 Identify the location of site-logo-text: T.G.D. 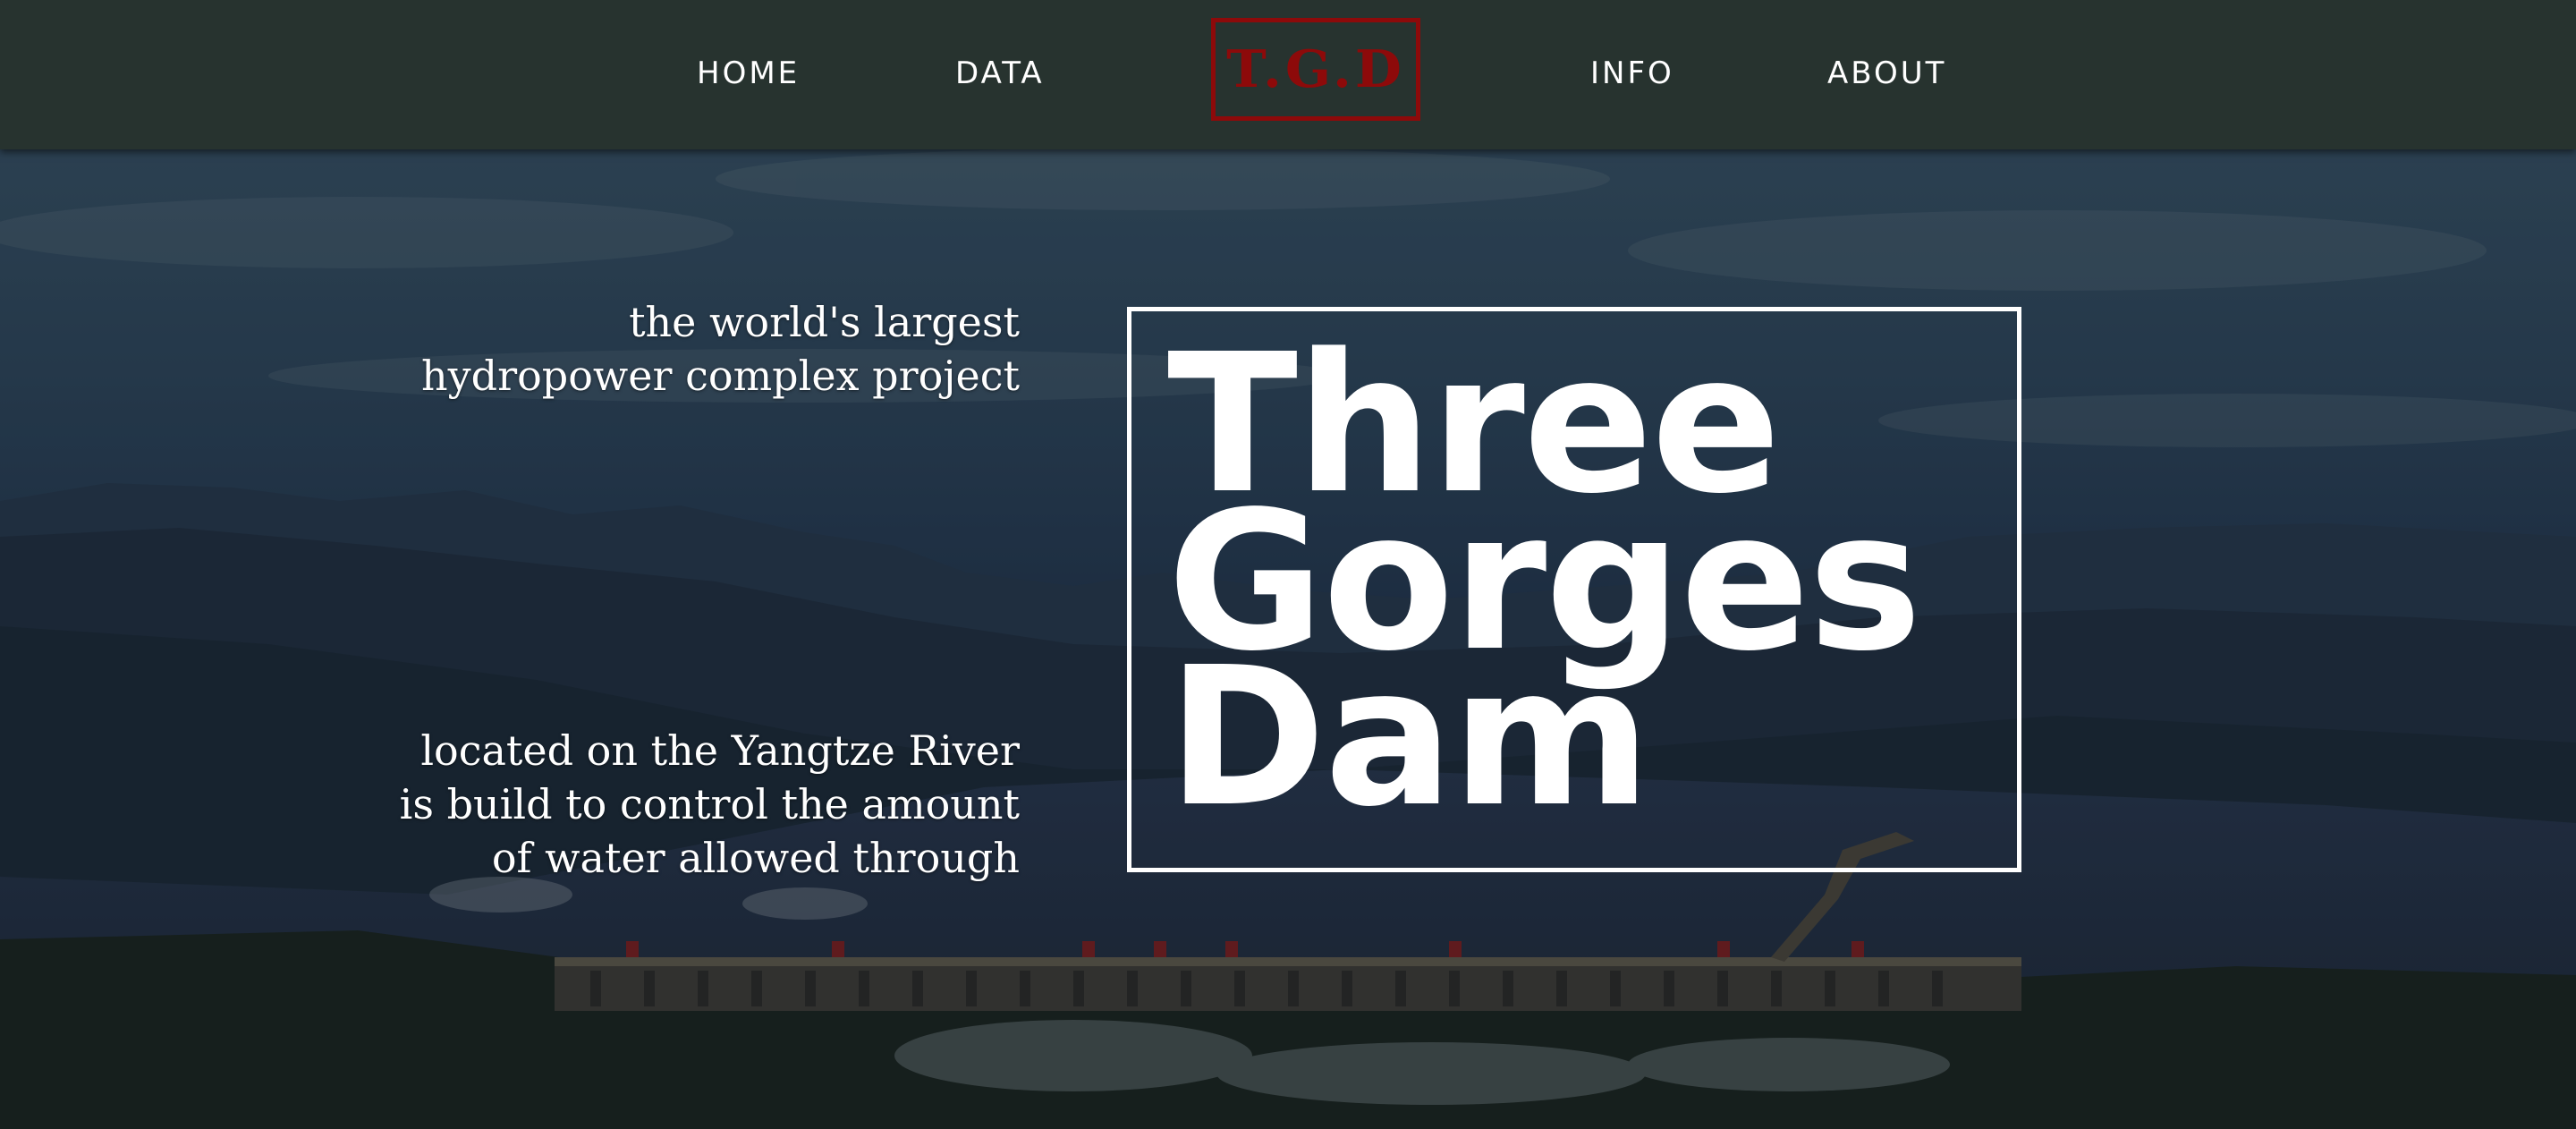
(1315, 69).